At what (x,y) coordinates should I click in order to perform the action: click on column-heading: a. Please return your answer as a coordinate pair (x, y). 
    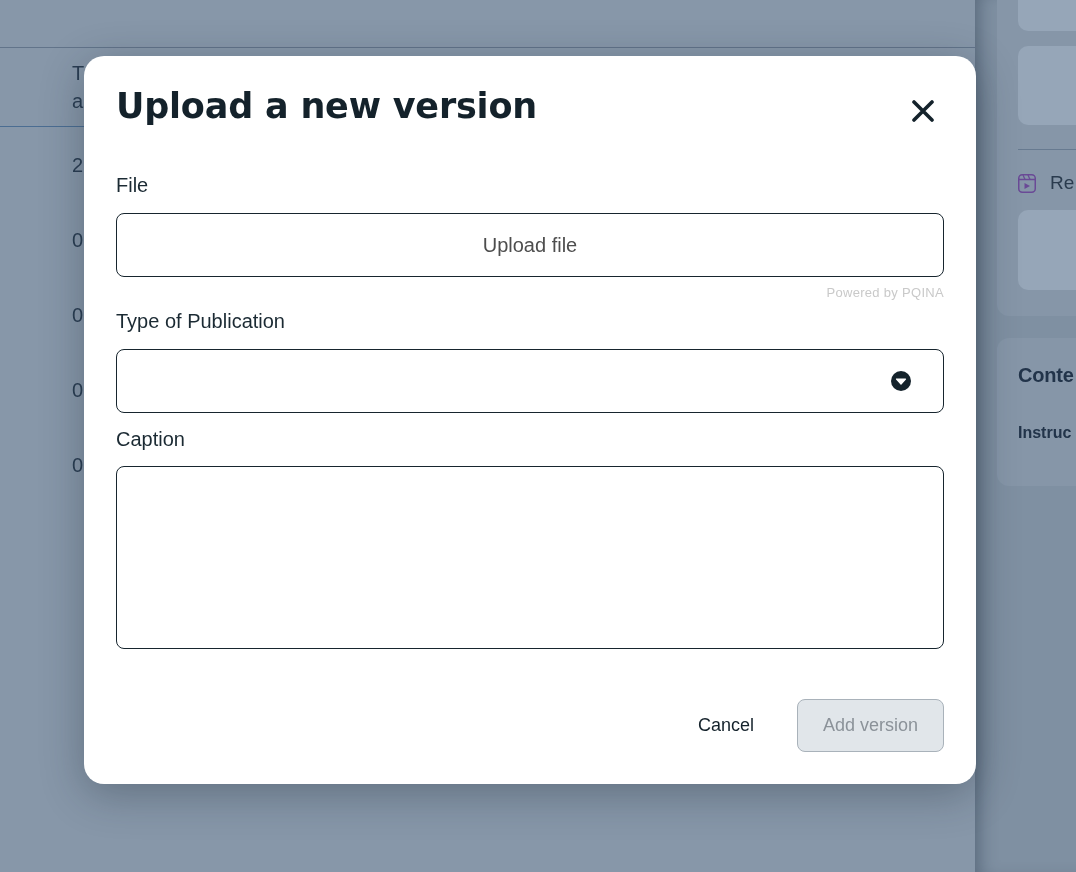
    Looking at the image, I should click on (78, 101).